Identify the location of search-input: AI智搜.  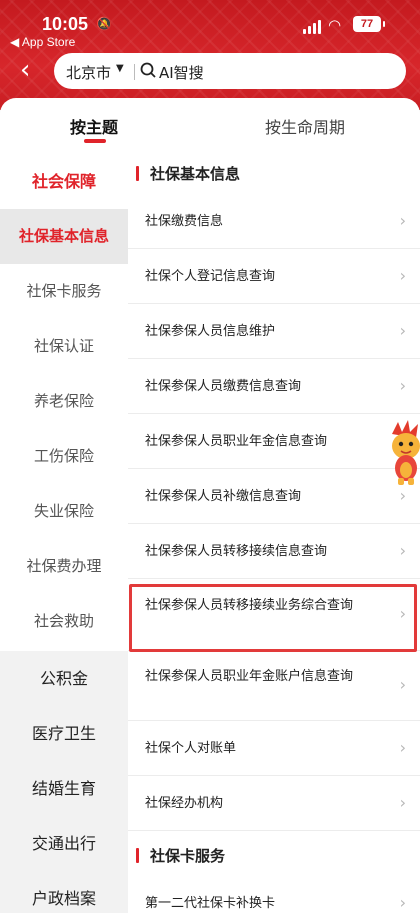
(181, 72).